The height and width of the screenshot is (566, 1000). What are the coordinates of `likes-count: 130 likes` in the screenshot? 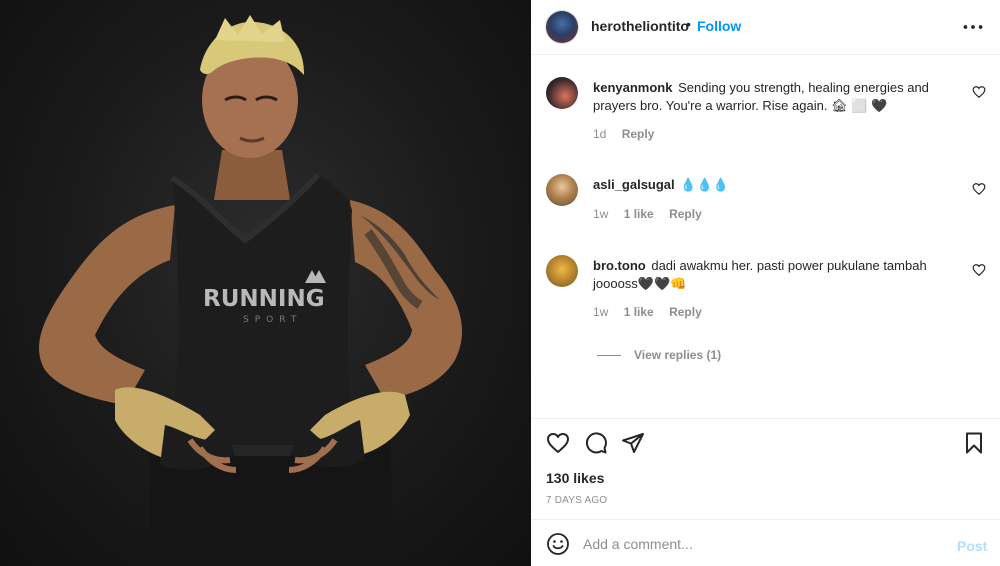 It's located at (575, 478).